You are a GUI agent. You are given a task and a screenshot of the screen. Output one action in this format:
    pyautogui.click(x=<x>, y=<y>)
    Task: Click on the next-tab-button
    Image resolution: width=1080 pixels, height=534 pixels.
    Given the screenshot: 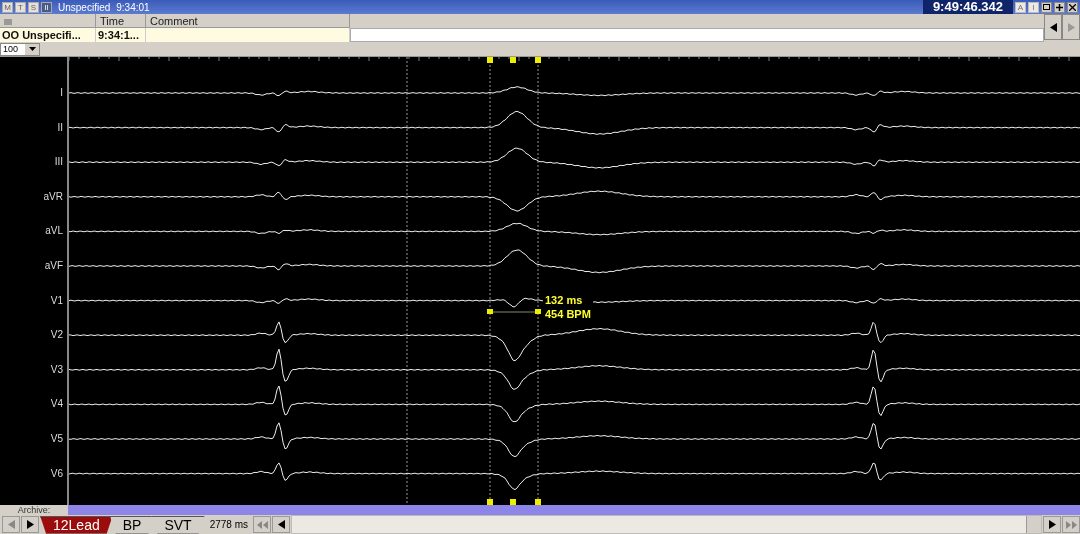 What is the action you would take?
    pyautogui.click(x=30, y=524)
    